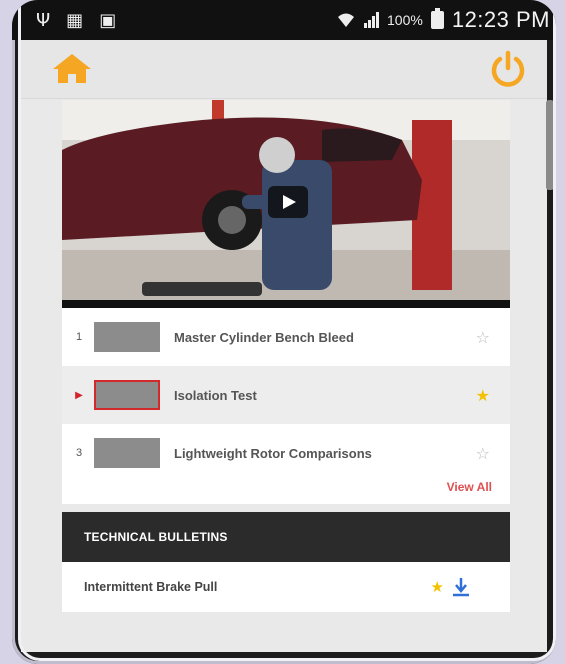  I want to click on usb-icon: Ψ, so click(43, 20).